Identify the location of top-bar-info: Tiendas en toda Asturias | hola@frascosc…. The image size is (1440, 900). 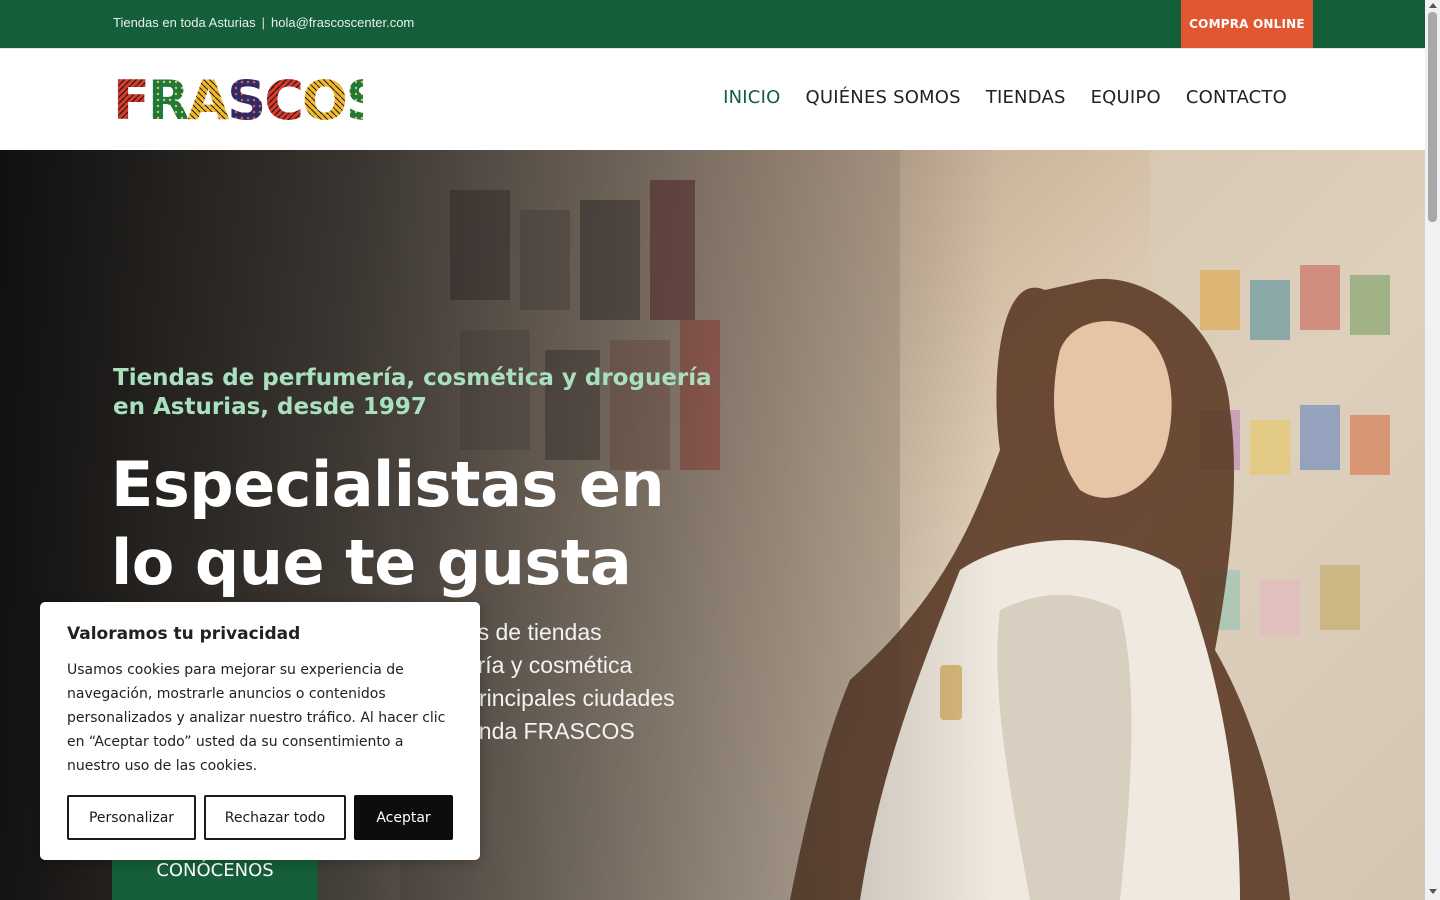
(263, 22).